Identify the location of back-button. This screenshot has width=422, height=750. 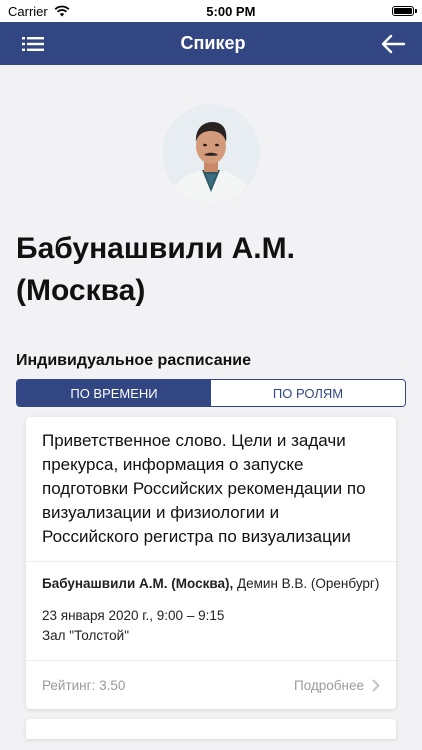
(393, 44).